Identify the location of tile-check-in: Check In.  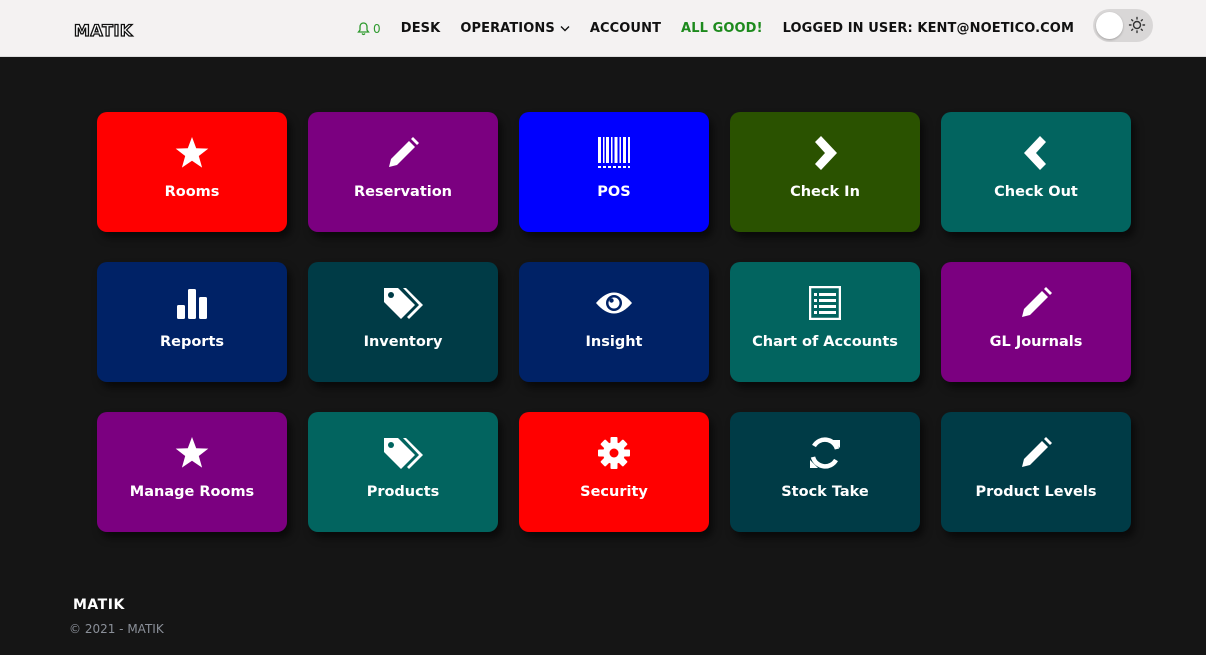
(825, 172).